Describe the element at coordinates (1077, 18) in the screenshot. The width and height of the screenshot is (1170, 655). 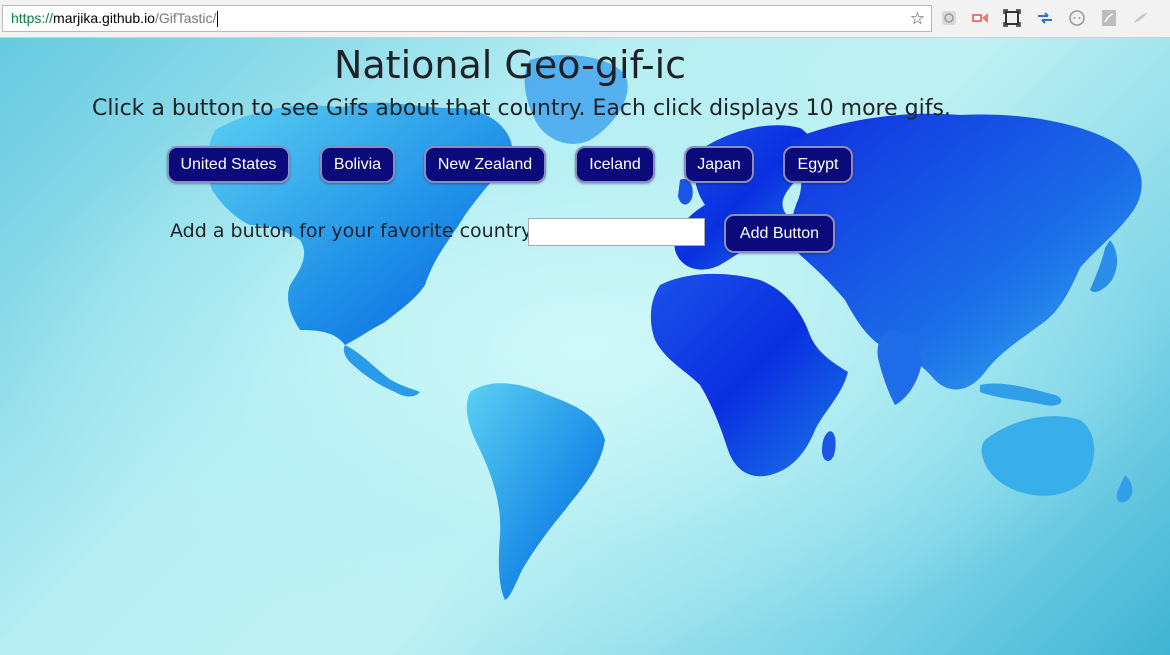
I see `extension-circle-icon` at that location.